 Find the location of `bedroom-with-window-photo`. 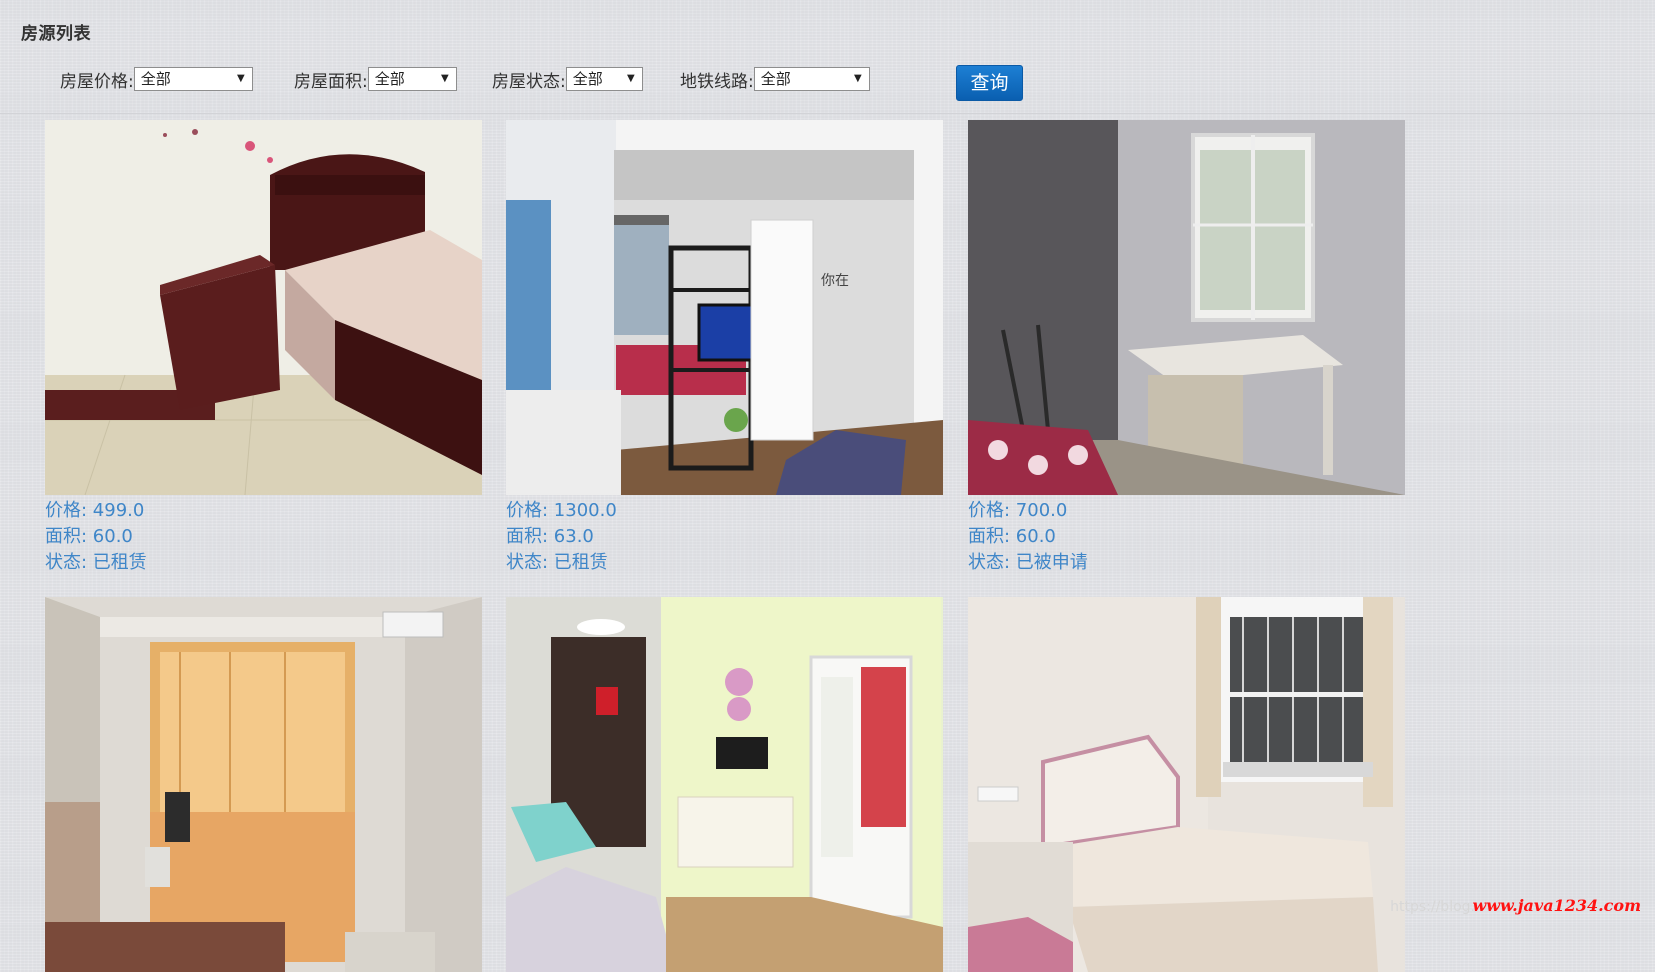

bedroom-with-window-photo is located at coordinates (1186, 784).